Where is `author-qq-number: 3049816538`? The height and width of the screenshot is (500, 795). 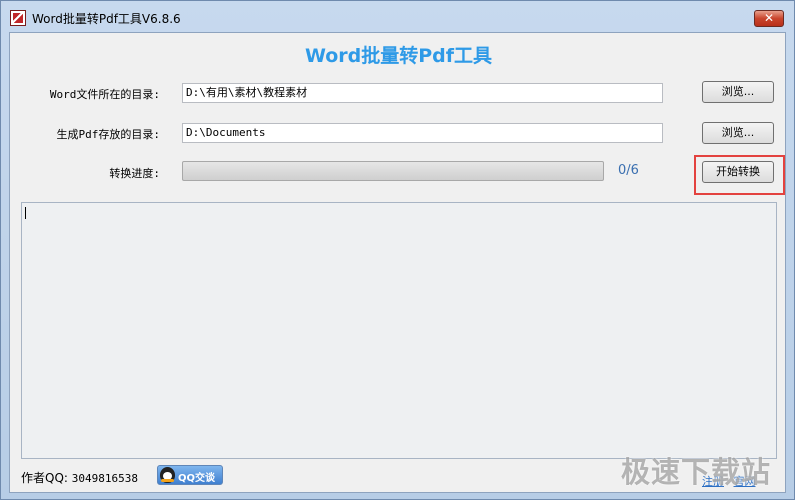 author-qq-number: 3049816538 is located at coordinates (104, 478).